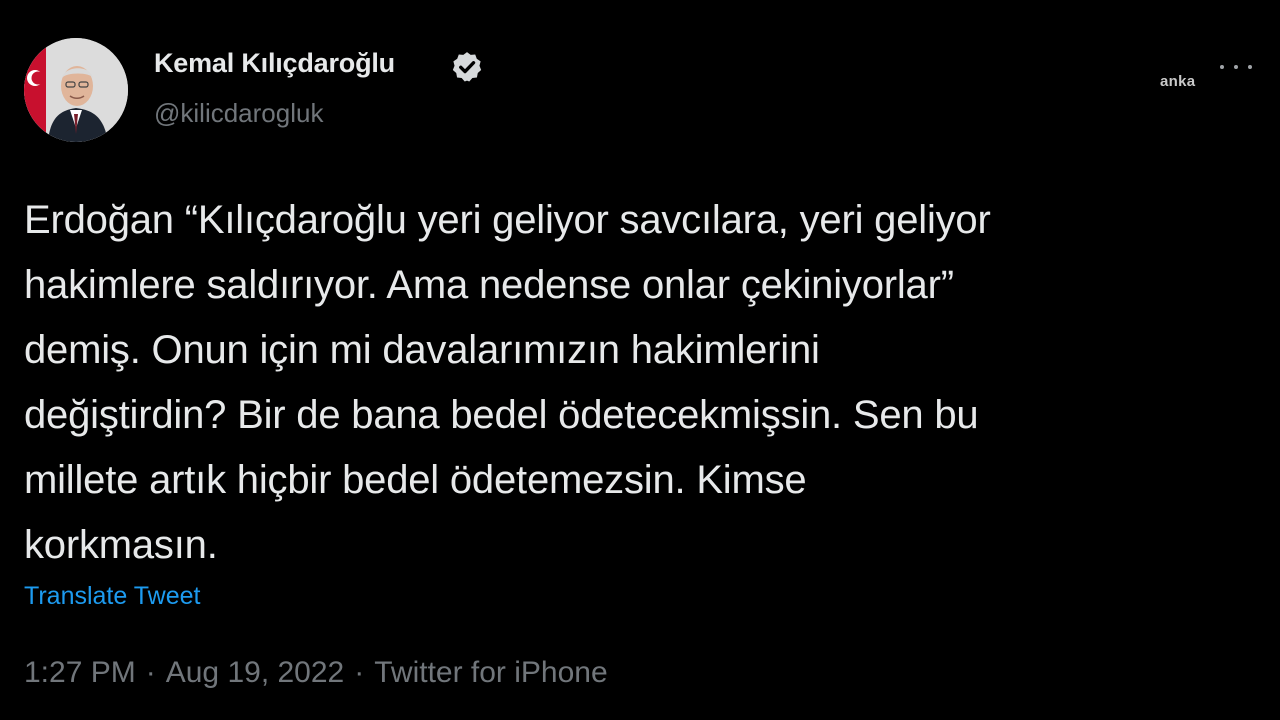  Describe the element at coordinates (1236, 68) in the screenshot. I see `more-options-icon` at that location.